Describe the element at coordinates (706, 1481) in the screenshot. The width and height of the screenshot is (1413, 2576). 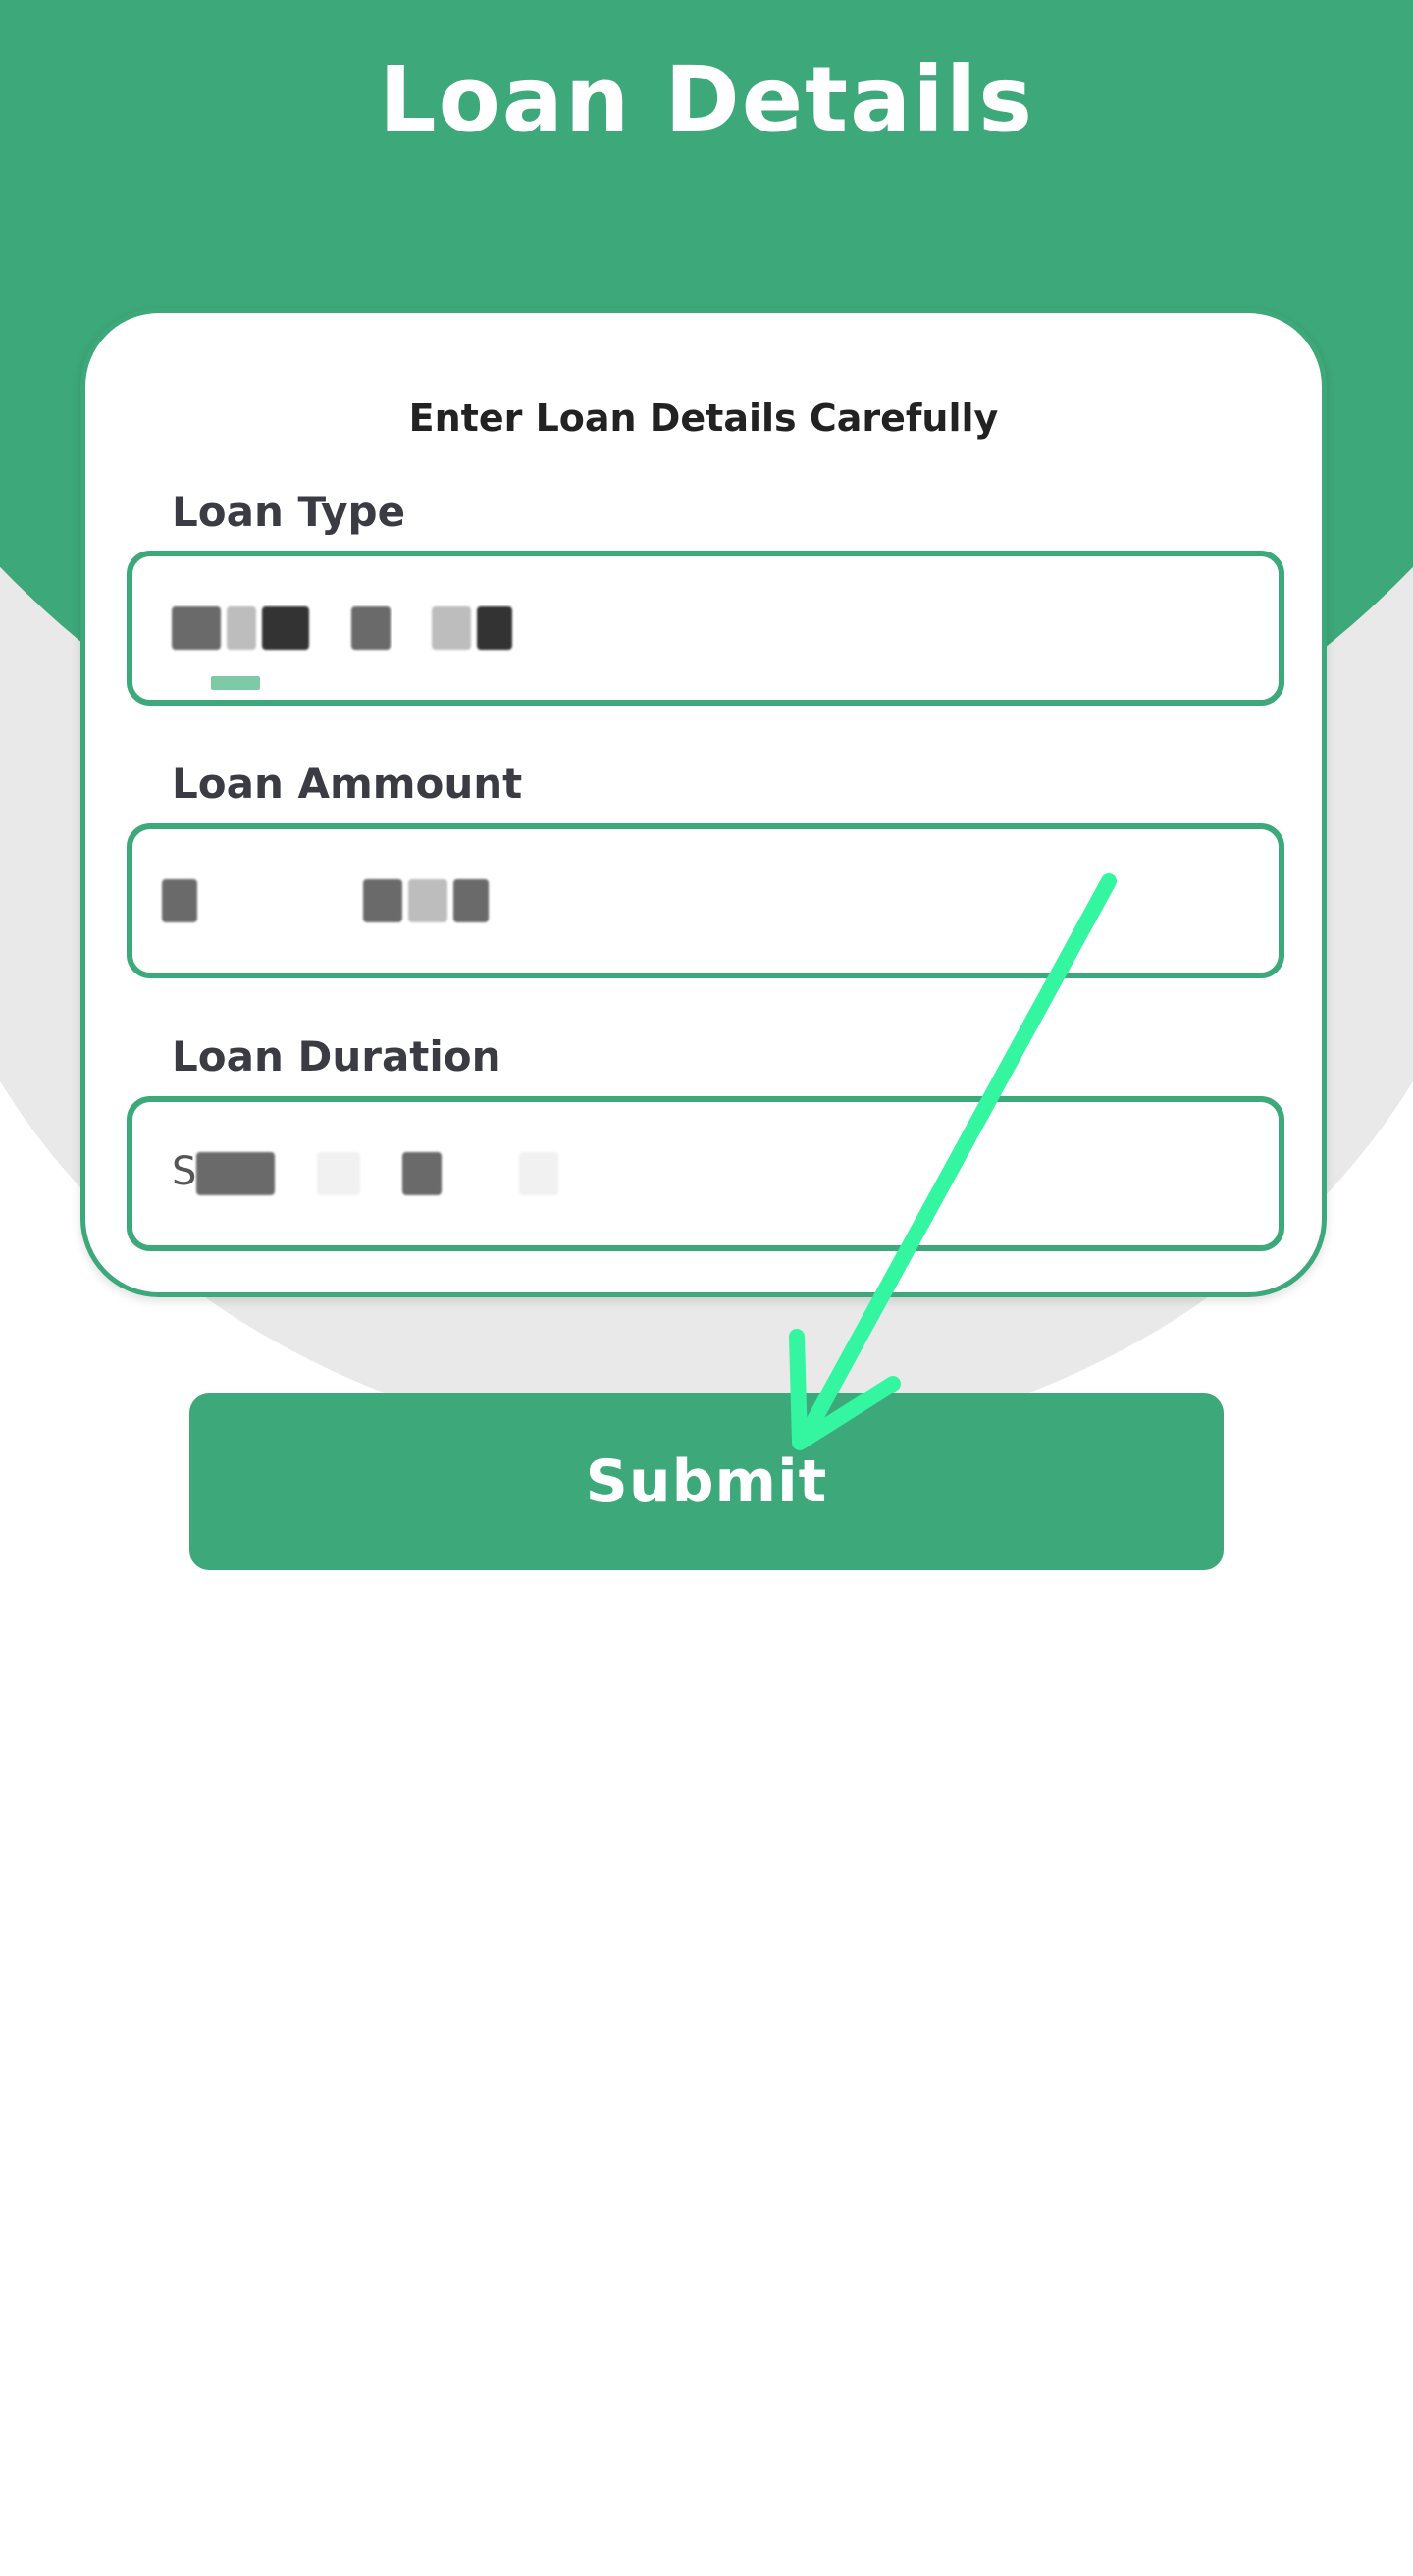
I see `submit-button: Submit` at that location.